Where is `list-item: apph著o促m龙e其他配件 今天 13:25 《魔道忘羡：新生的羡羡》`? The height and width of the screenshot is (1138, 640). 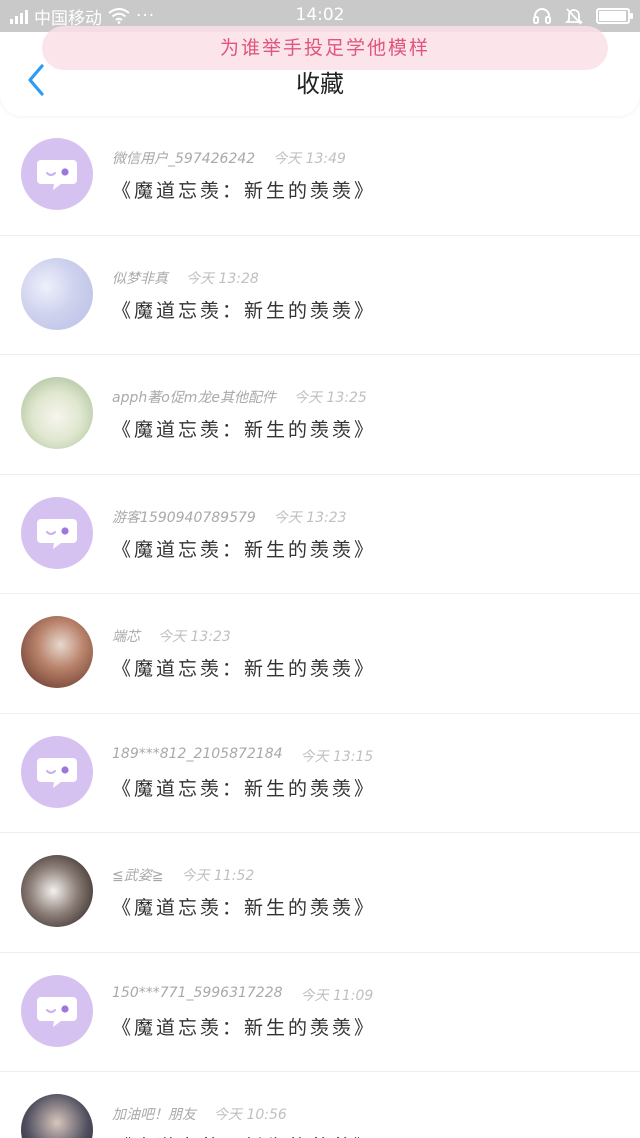 list-item: apph著o促m龙e其他配件 今天 13:25 《魔道忘羡：新生的羡羡》 is located at coordinates (320, 415).